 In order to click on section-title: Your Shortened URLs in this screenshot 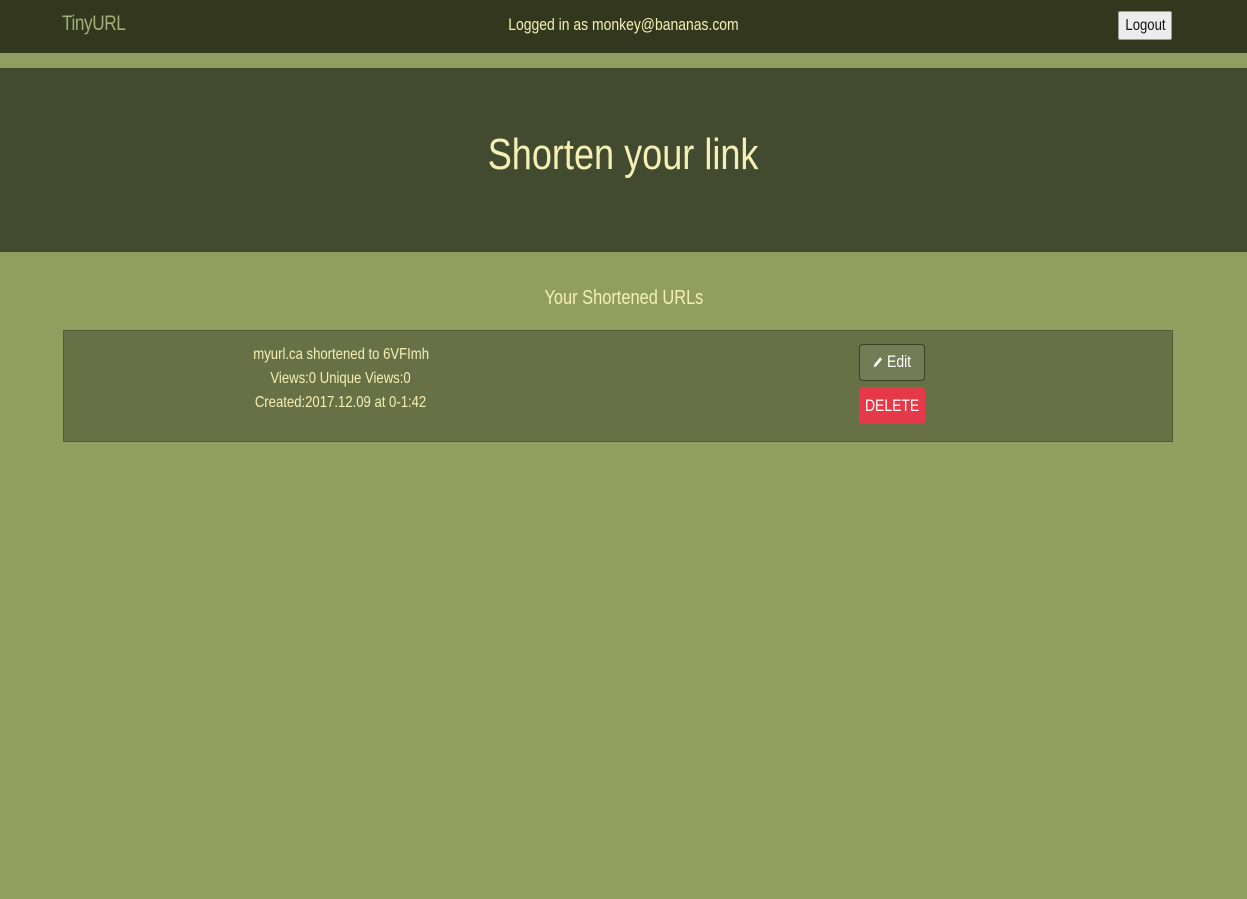, I will do `click(623, 298)`.